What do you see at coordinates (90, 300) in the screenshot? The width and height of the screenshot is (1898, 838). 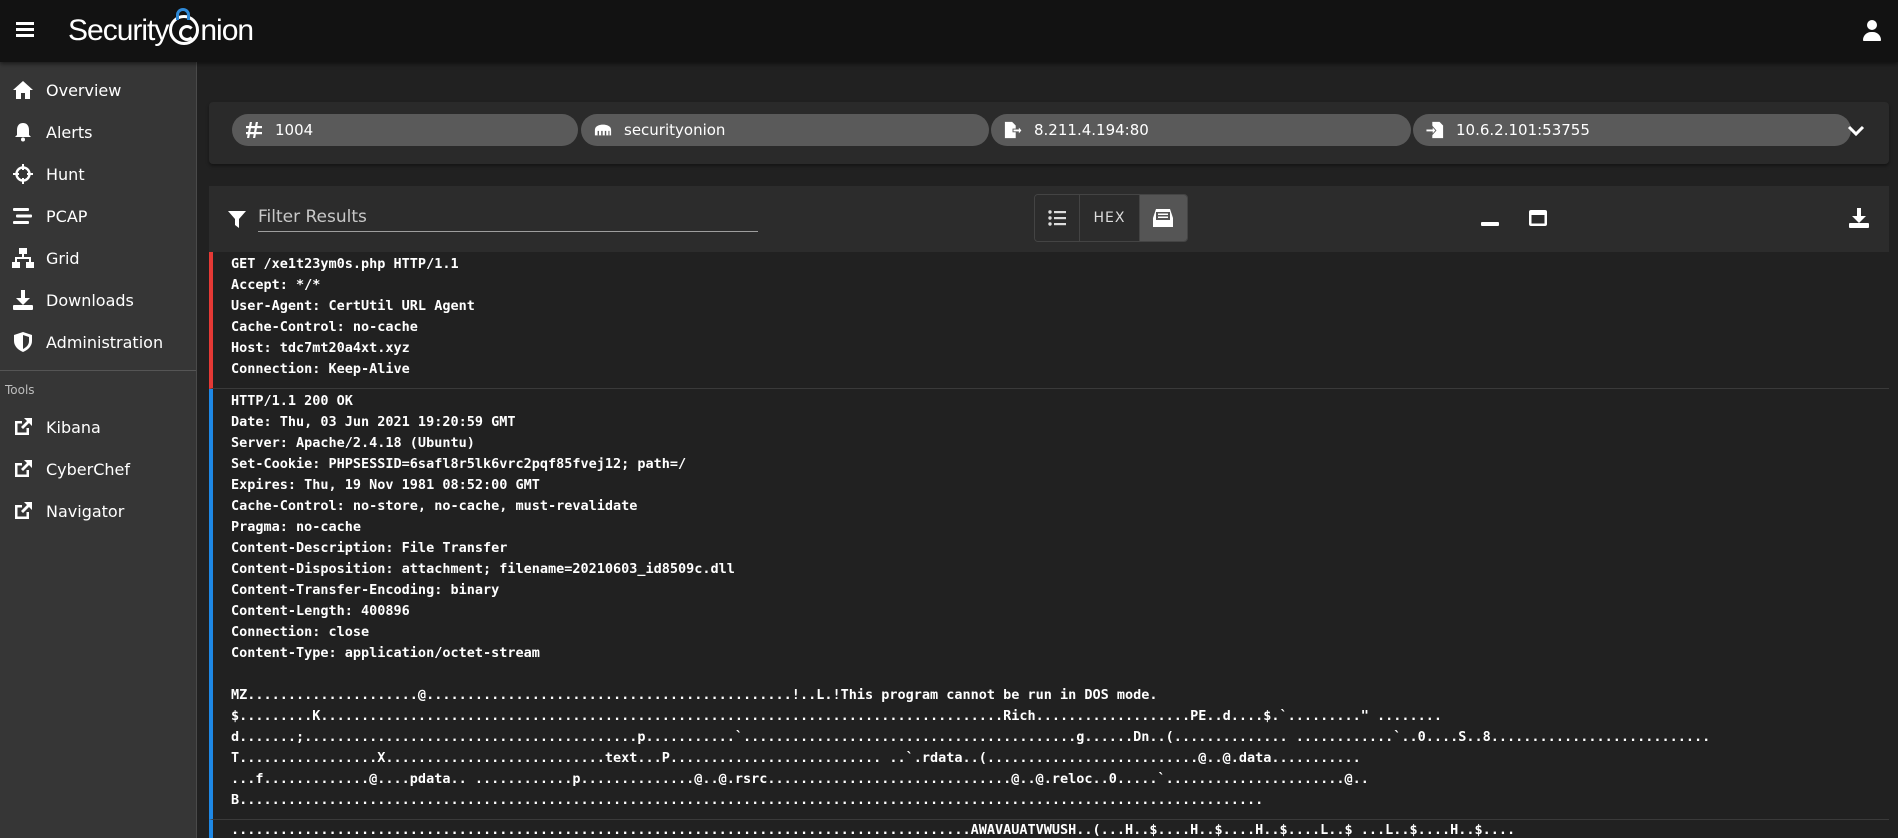 I see `sidebar-item-label: Downloads` at bounding box center [90, 300].